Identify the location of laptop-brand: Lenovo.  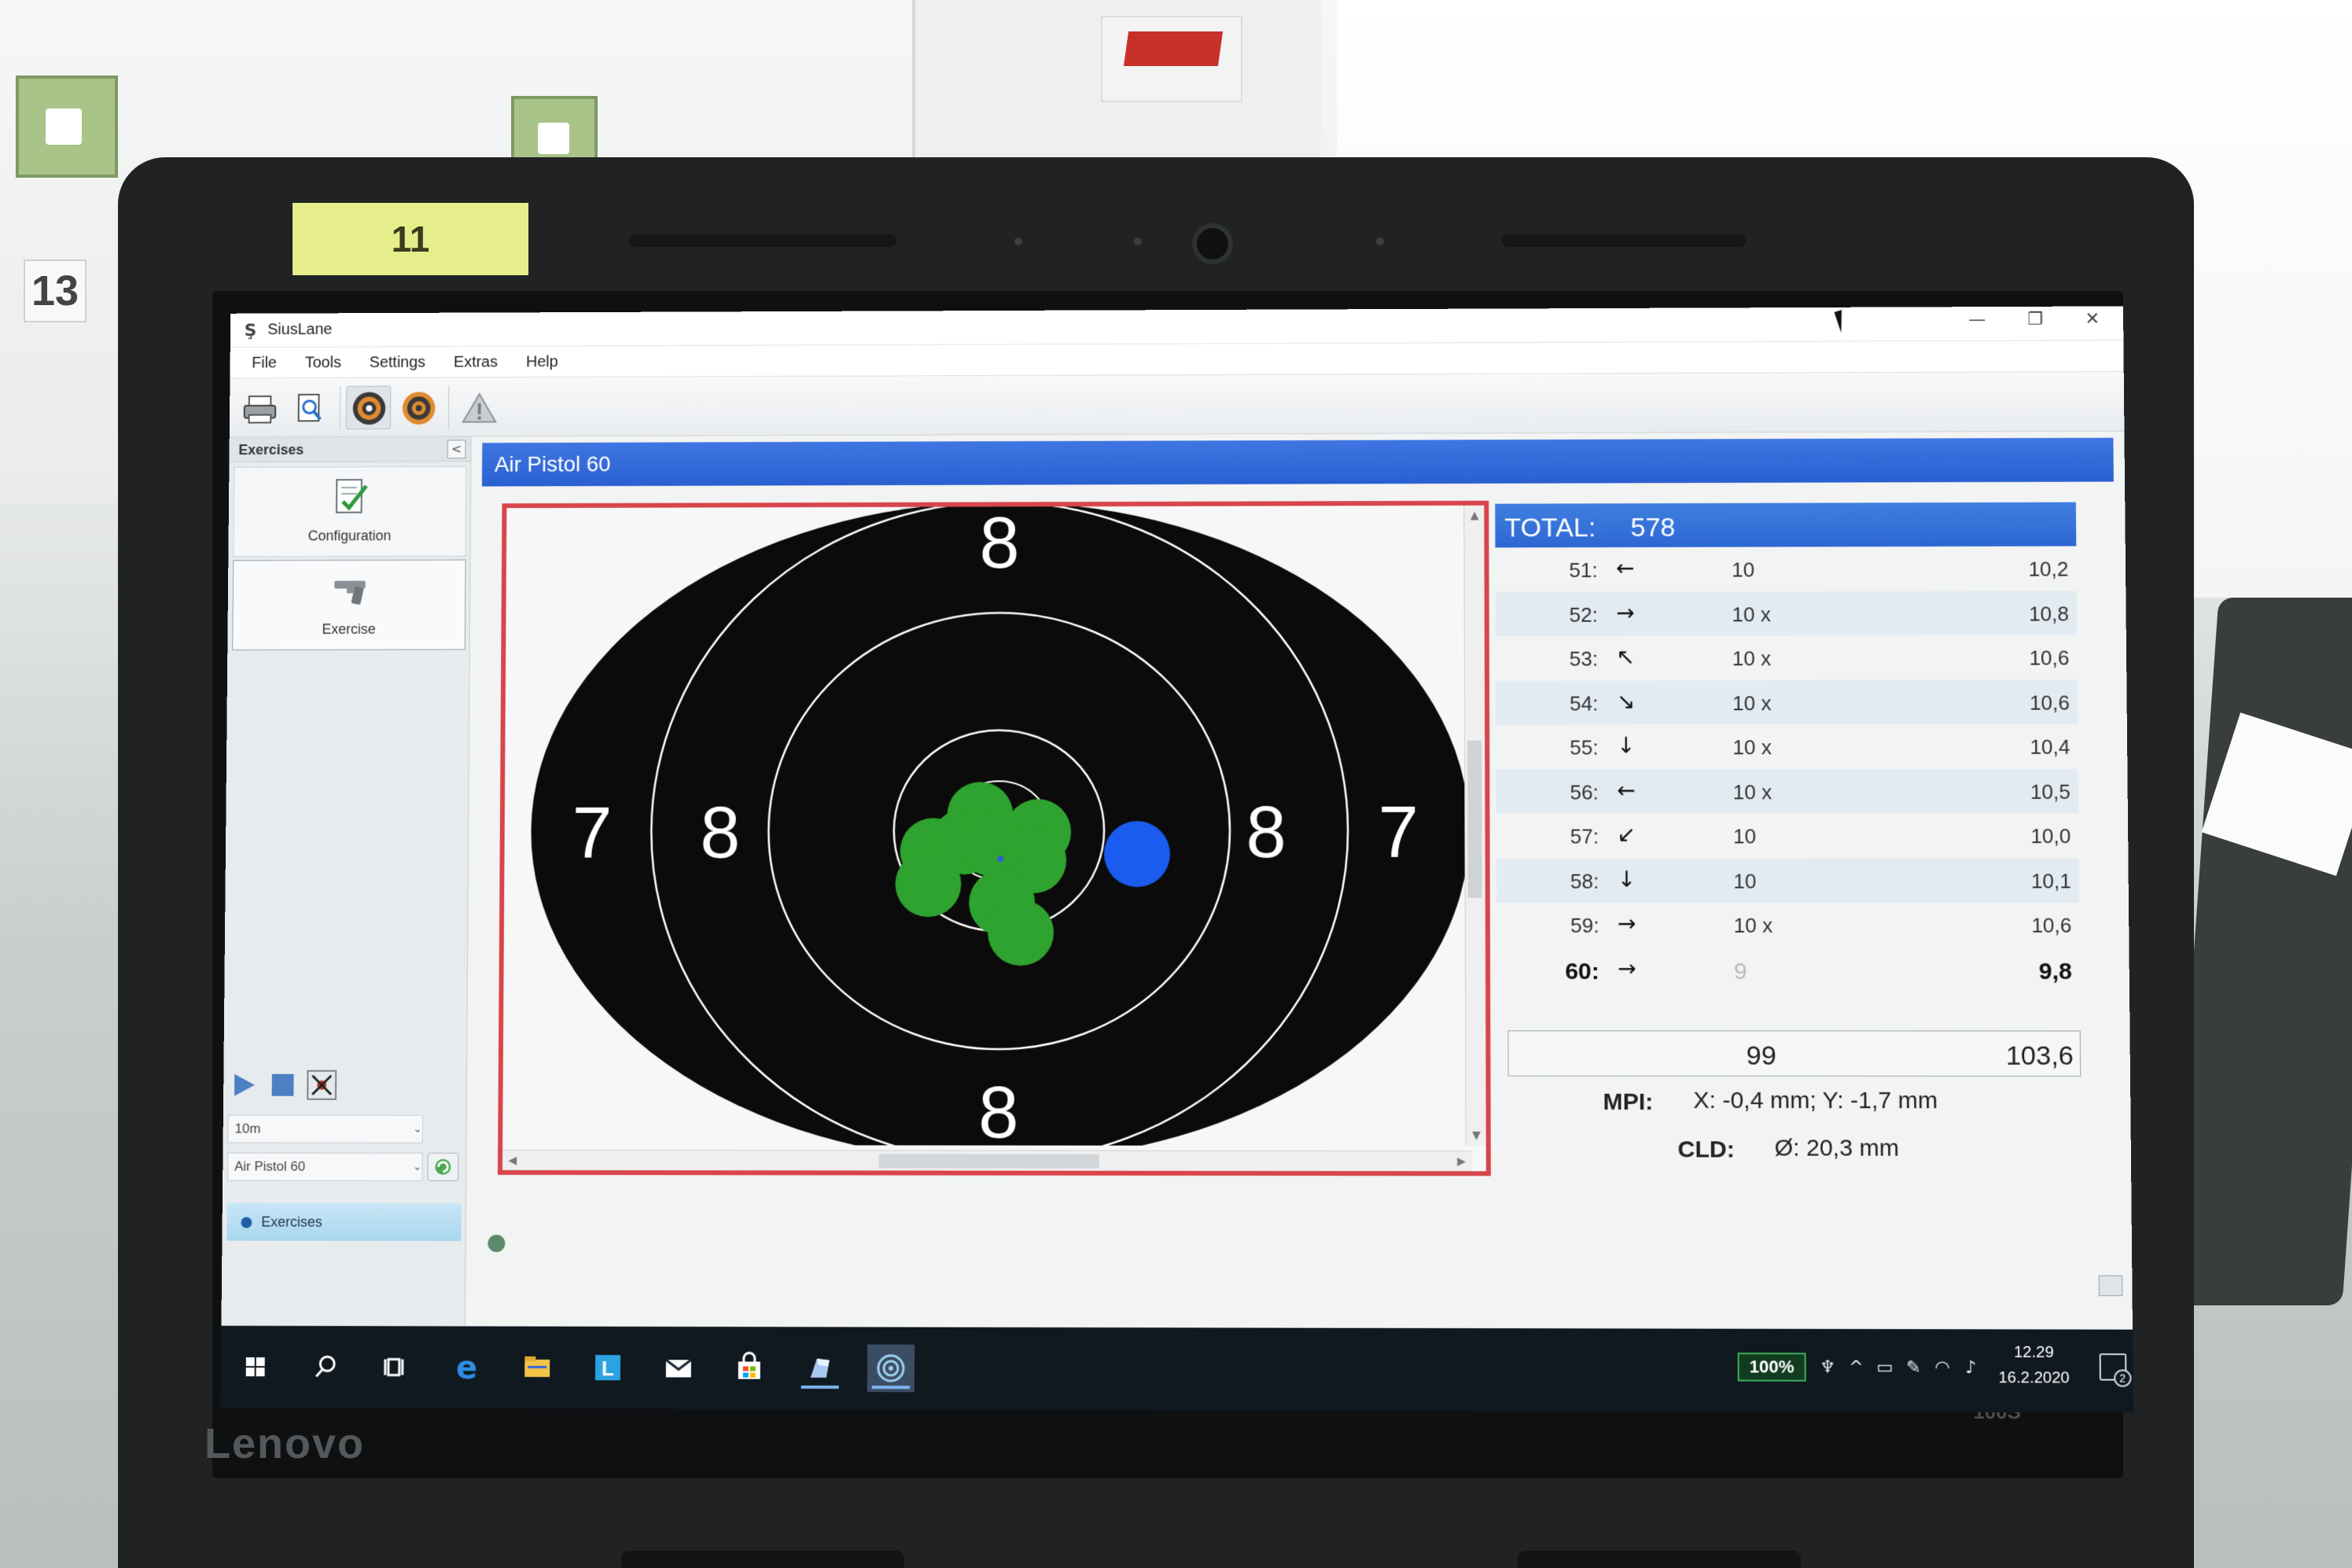
(285, 1443).